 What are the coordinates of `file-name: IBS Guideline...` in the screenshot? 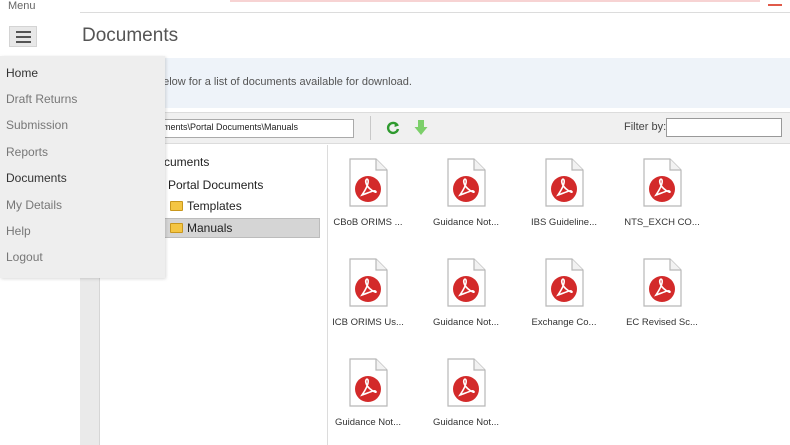 It's located at (563, 222).